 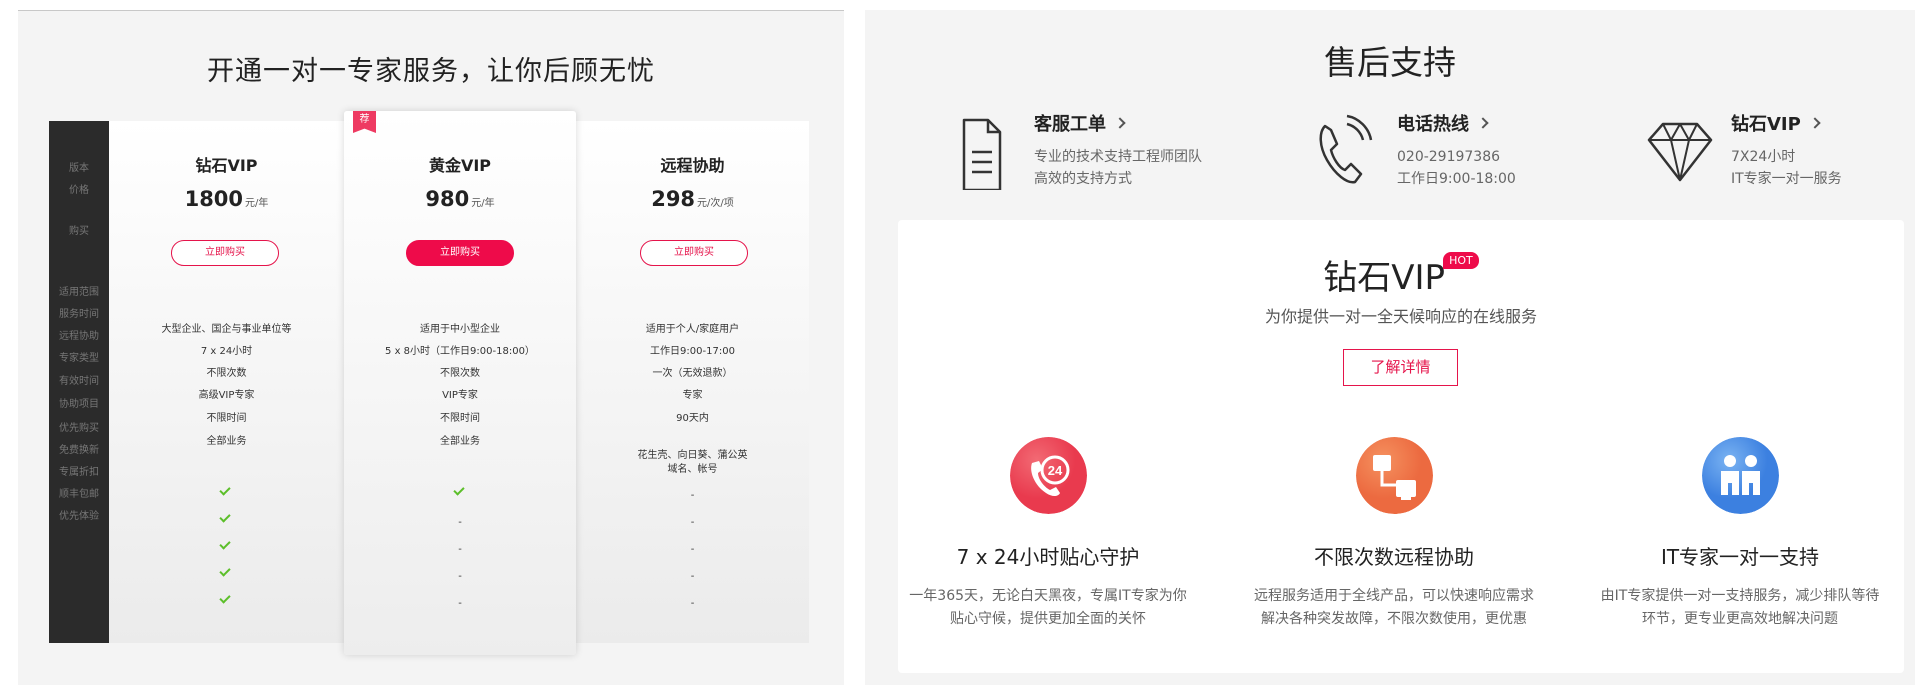 I want to click on 24-hour-phone-icon: 24, so click(x=1048, y=475).